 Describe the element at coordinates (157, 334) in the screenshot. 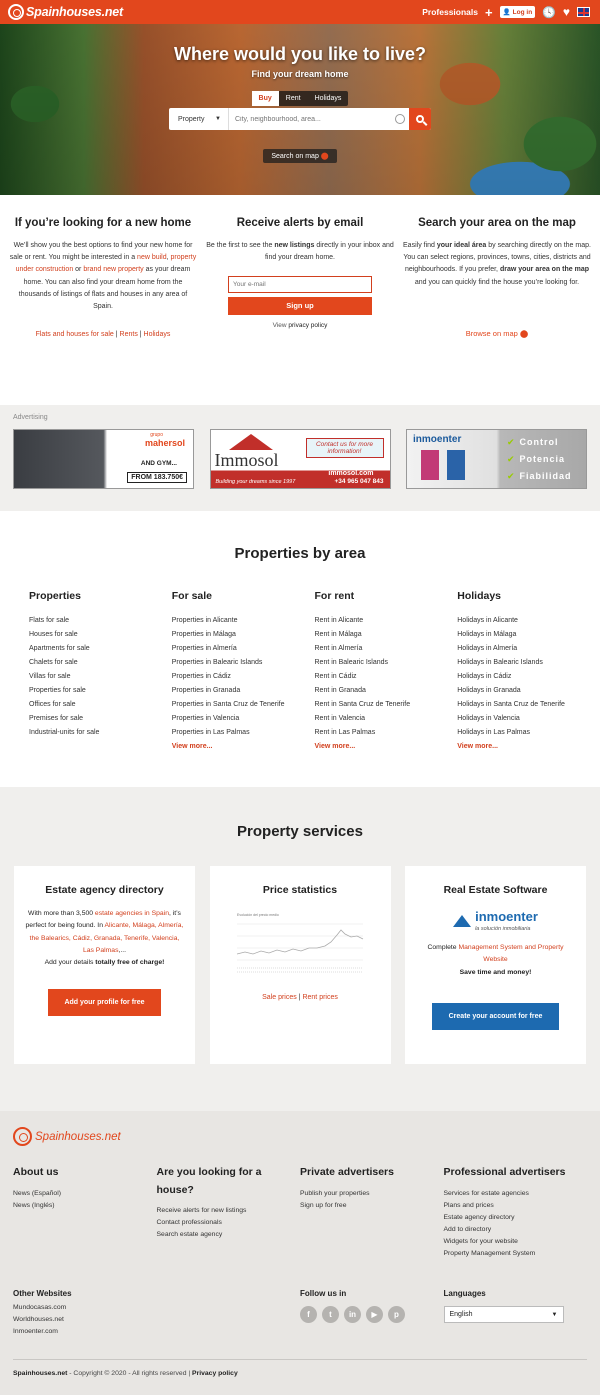

I see `holidays-link: Holidays` at that location.